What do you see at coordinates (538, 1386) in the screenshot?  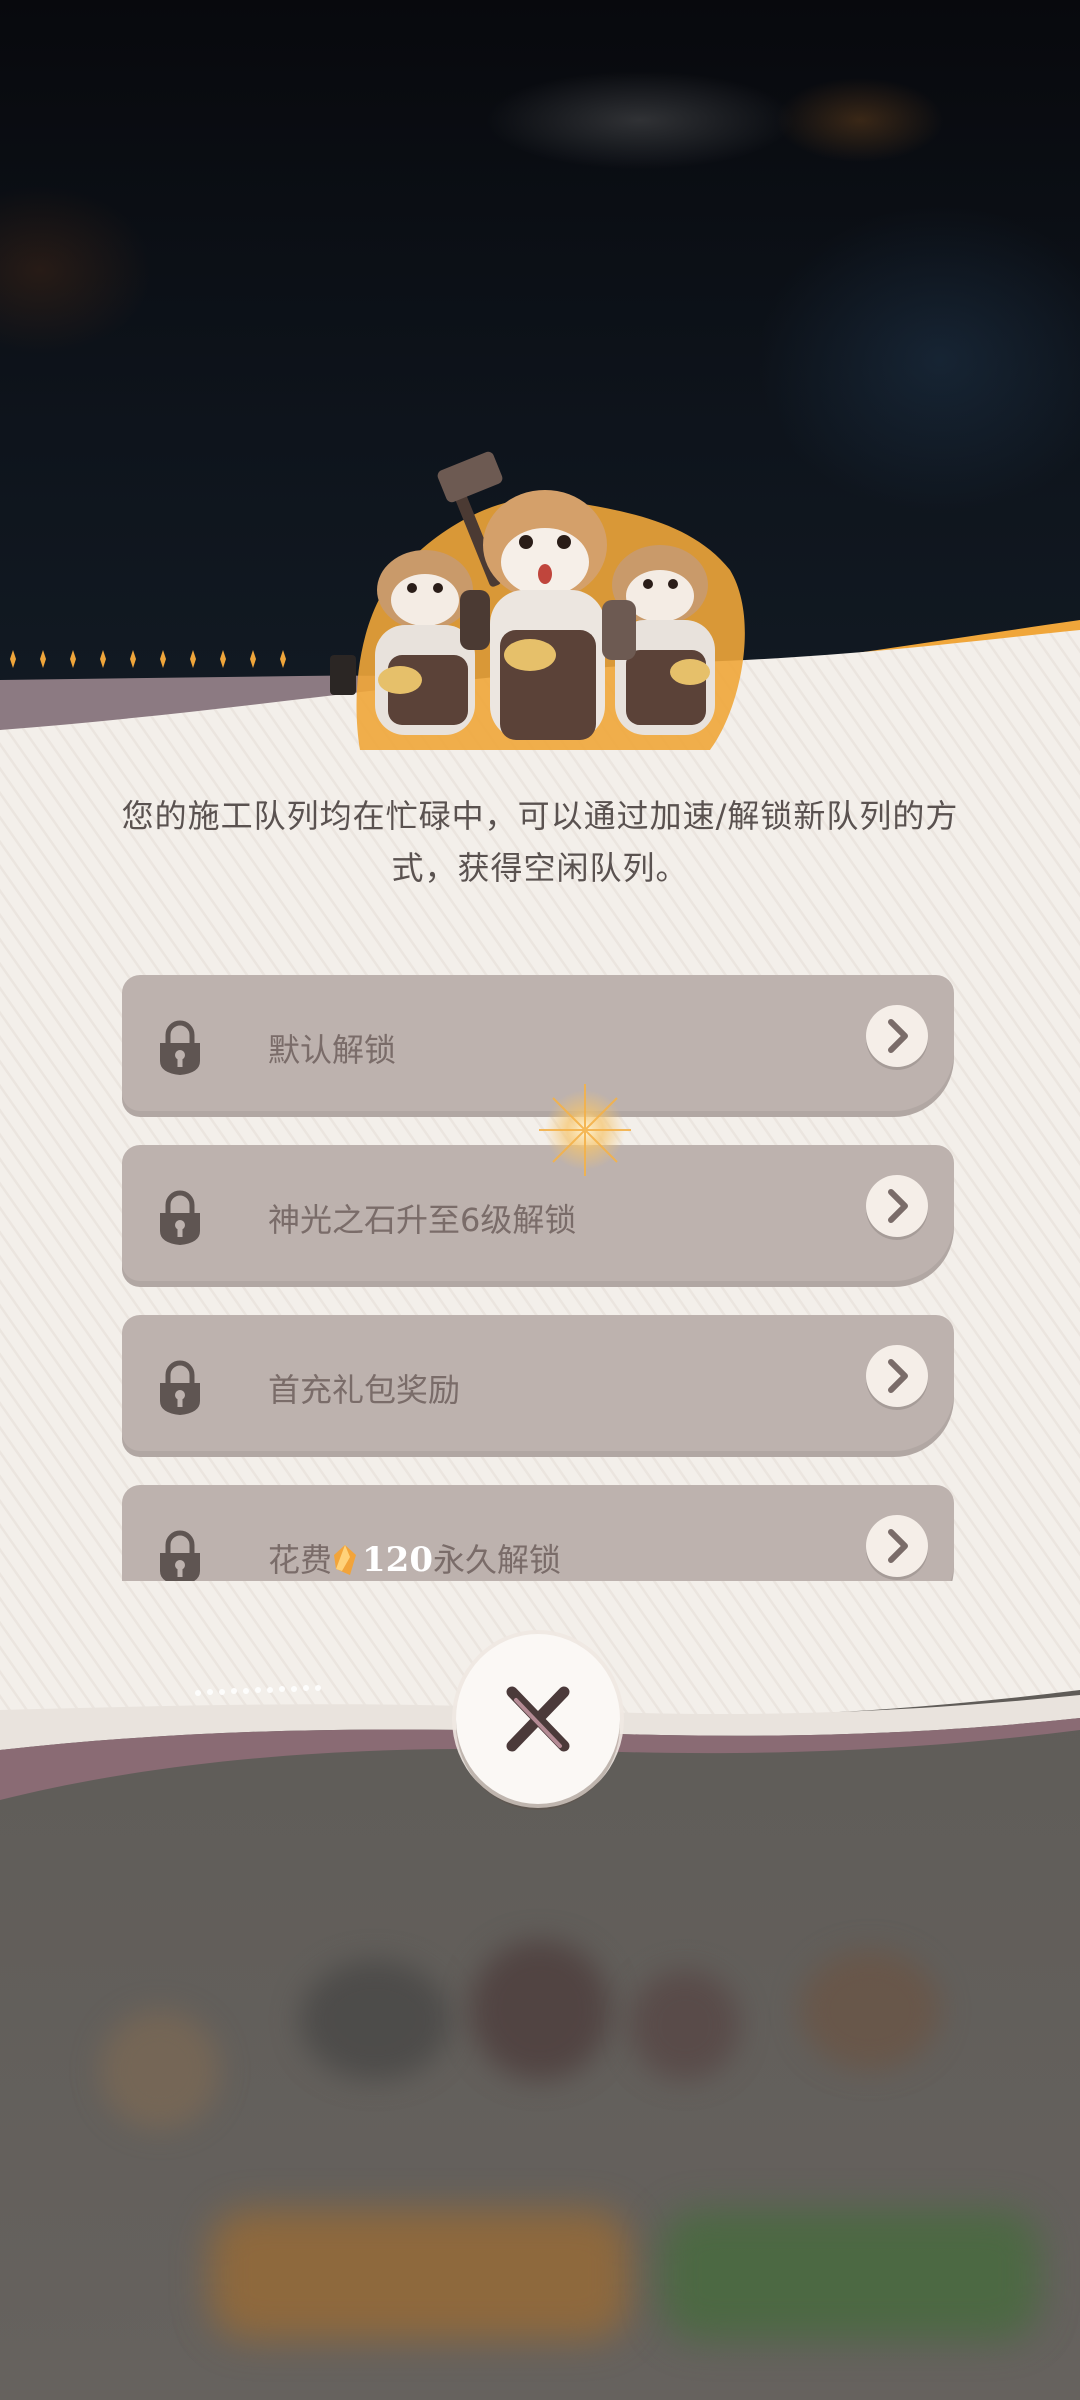 I see `unlock-option-first-purchase: 首充礼包奖励` at bounding box center [538, 1386].